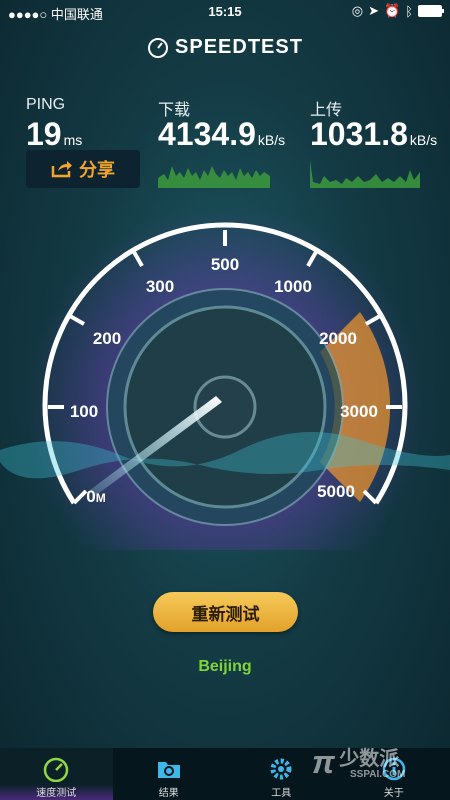 The width and height of the screenshot is (450, 800). Describe the element at coordinates (281, 793) in the screenshot. I see `tab-tools-label: 工具` at that location.